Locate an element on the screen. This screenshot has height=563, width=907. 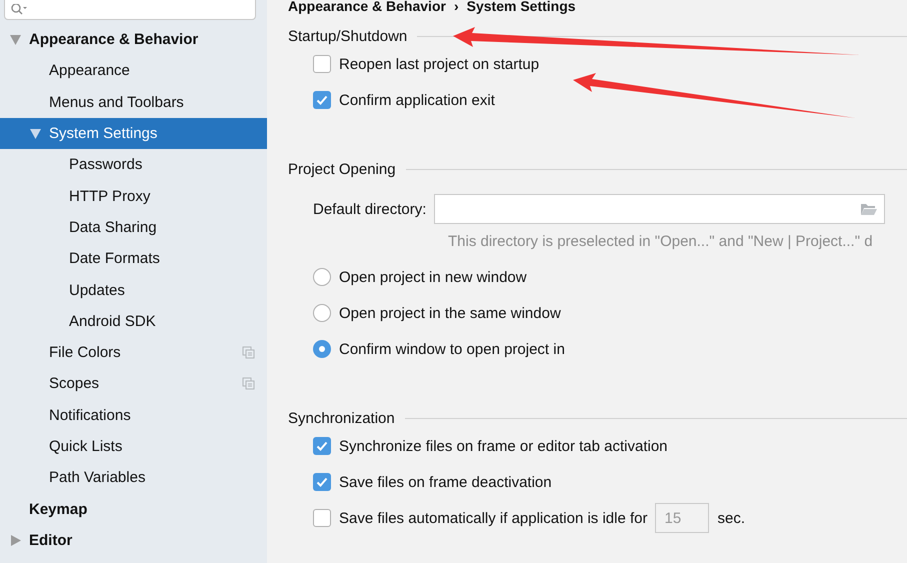
tree-item: Android SDK is located at coordinates (133, 321).